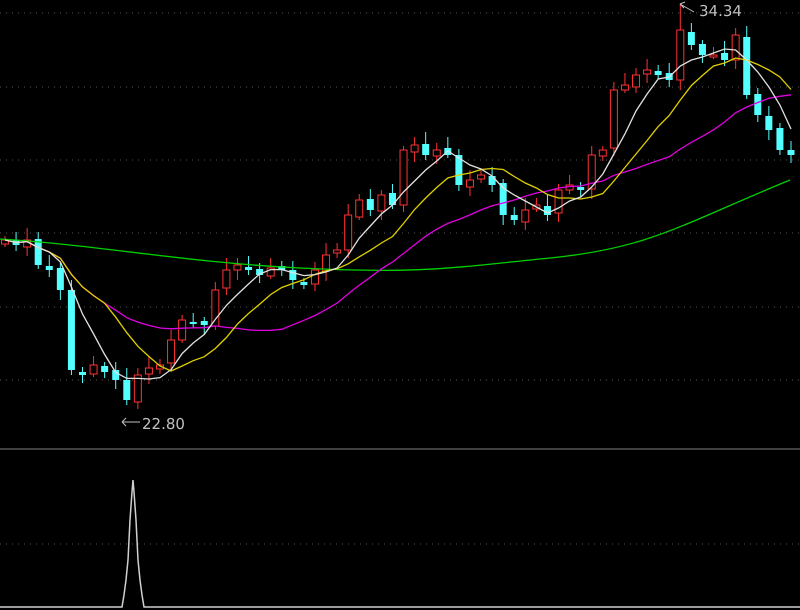 The image size is (800, 610). What do you see at coordinates (163, 424) in the screenshot?
I see `low-price-label: 22.80` at bounding box center [163, 424].